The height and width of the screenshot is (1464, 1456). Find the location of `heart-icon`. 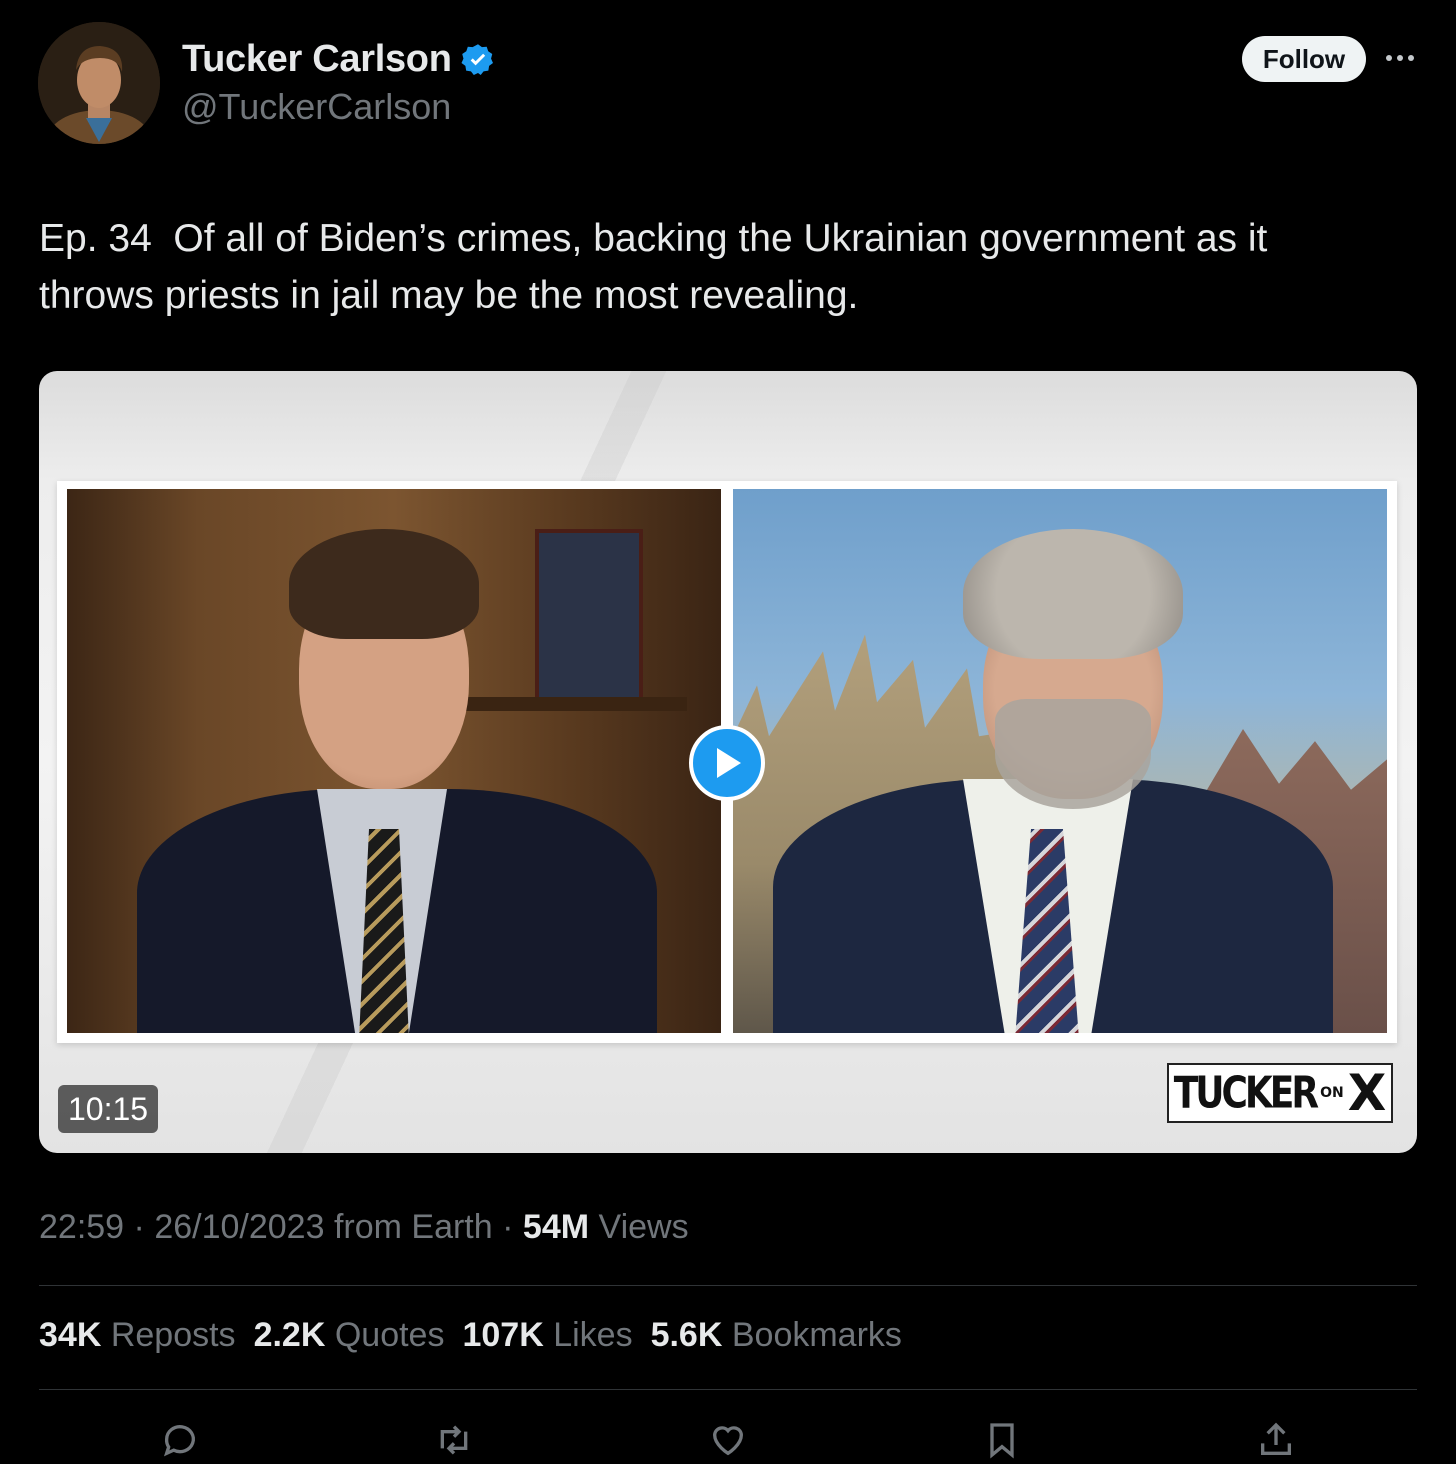

heart-icon is located at coordinates (728, 1441).